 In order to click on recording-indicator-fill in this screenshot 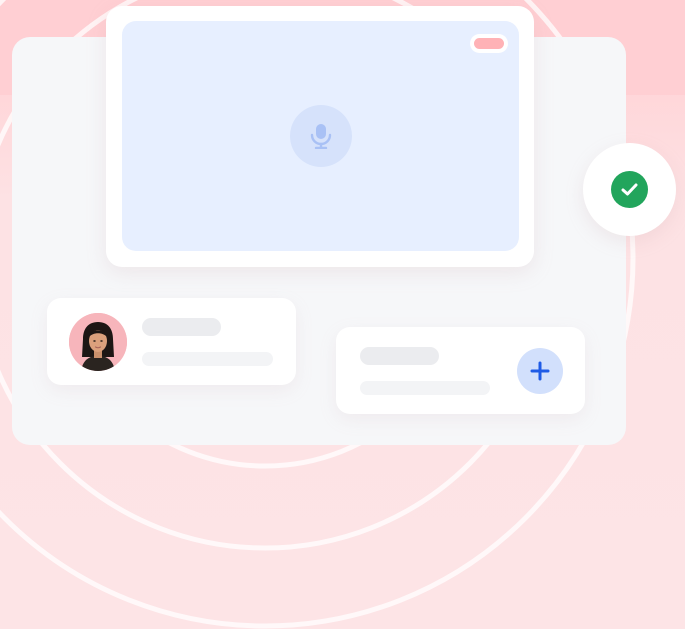, I will do `click(489, 43)`.